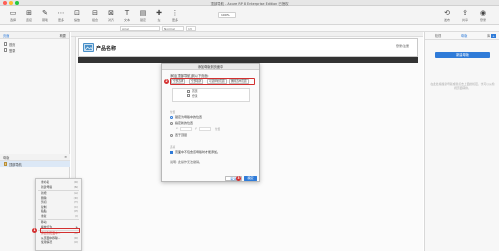  Describe the element at coordinates (159, 19) in the screenshot. I see `toolbar-label: 左` at that location.